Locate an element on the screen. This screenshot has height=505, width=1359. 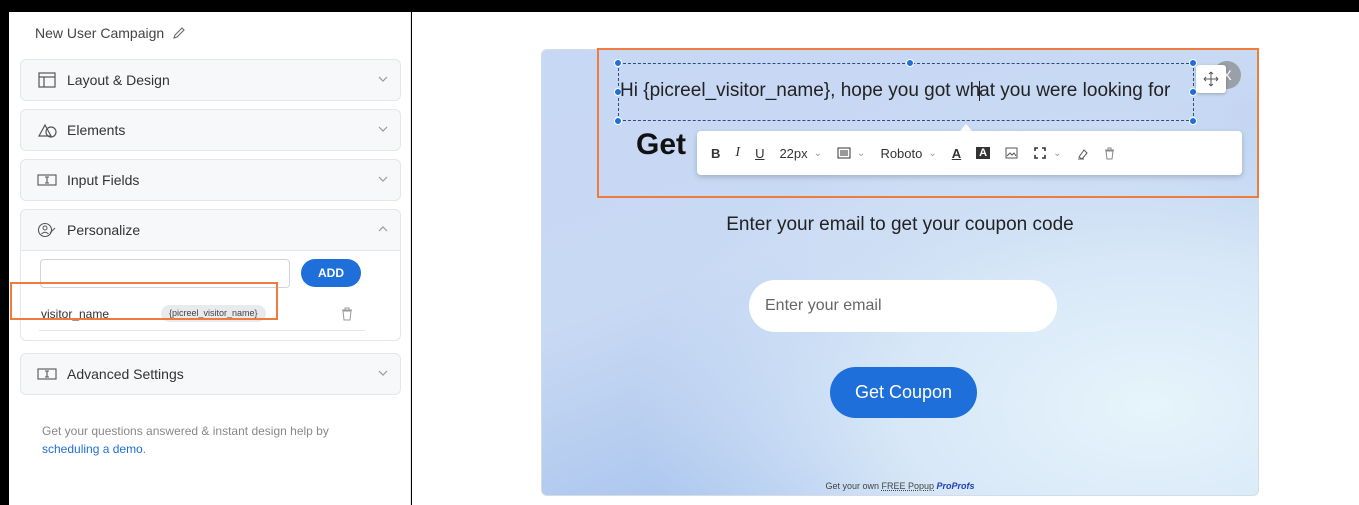
get-coupon-button: Get Coupon is located at coordinates (903, 392).